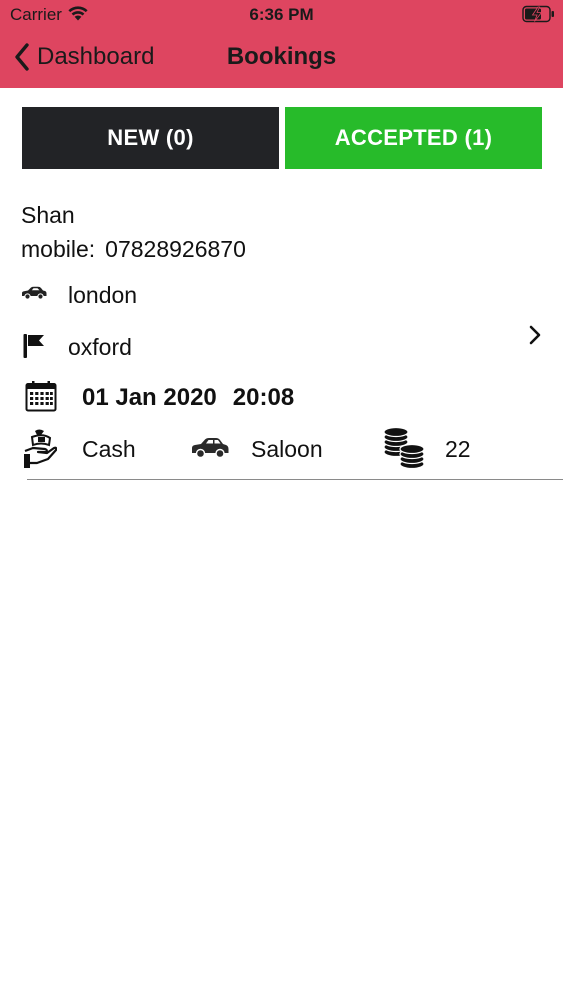  What do you see at coordinates (535, 335) in the screenshot?
I see `chevron-right-icon` at bounding box center [535, 335].